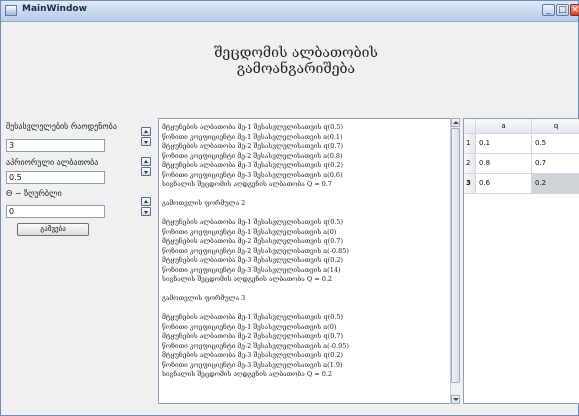 The width and height of the screenshot is (579, 416). What do you see at coordinates (34, 193) in the screenshot?
I see `theta-label: Θ − ზღურბლი` at bounding box center [34, 193].